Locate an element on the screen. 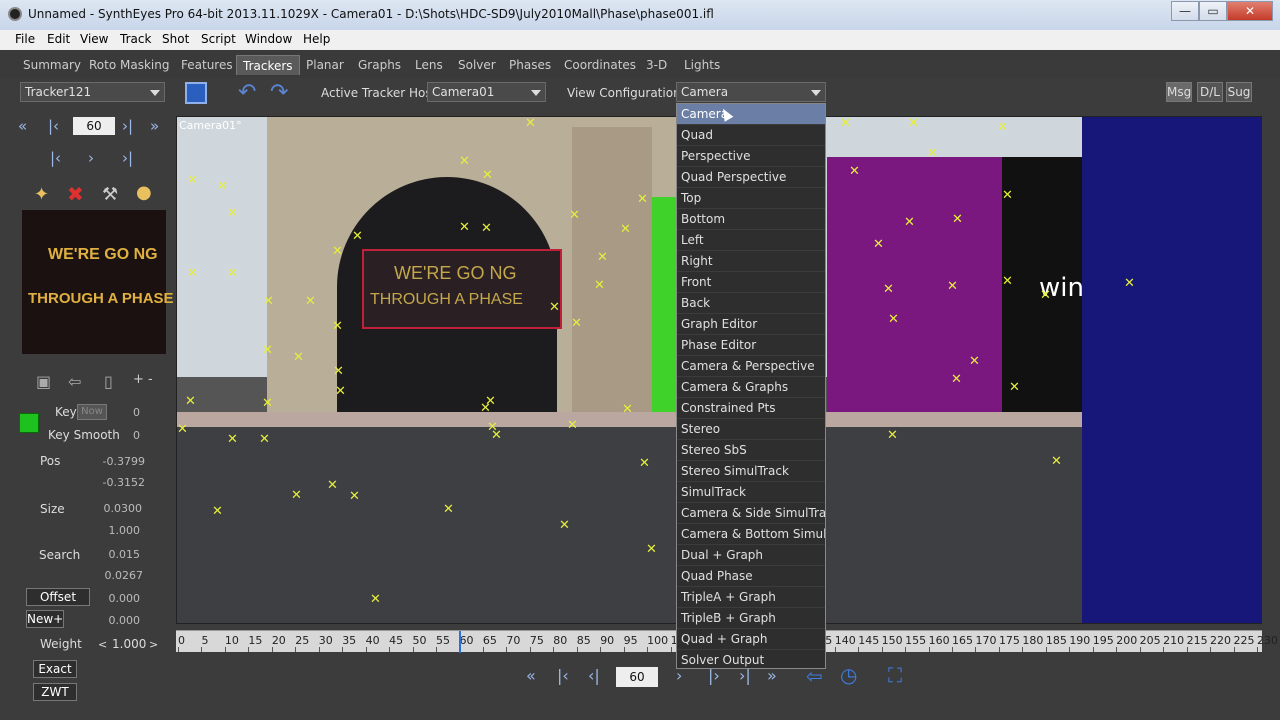 Image resolution: width=1280 pixels, height=720 pixels. lock-icon: ● is located at coordinates (144, 192).